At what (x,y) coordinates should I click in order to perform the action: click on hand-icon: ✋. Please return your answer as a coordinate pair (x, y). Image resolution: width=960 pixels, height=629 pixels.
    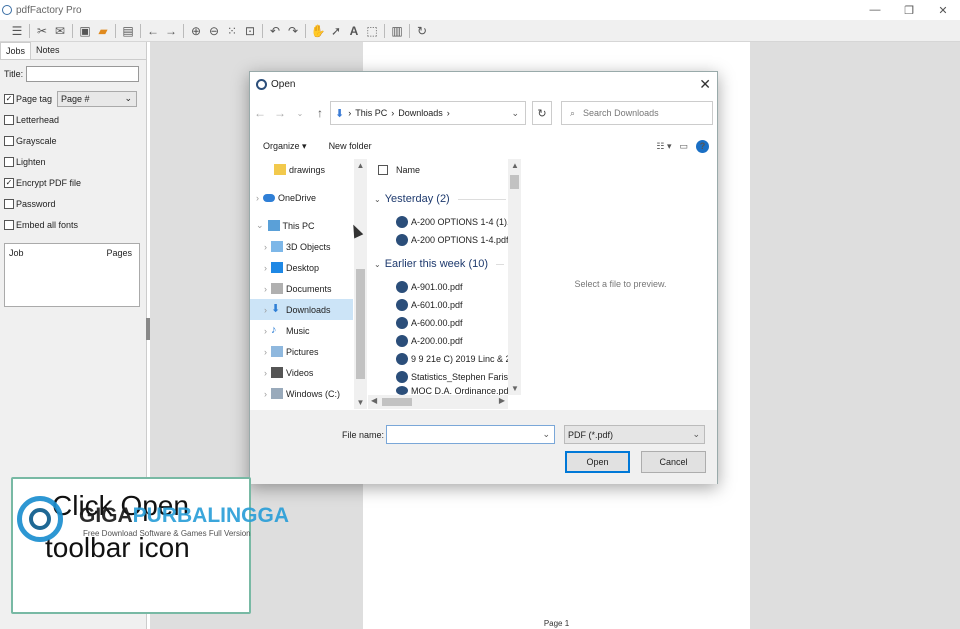
    Looking at the image, I should click on (318, 31).